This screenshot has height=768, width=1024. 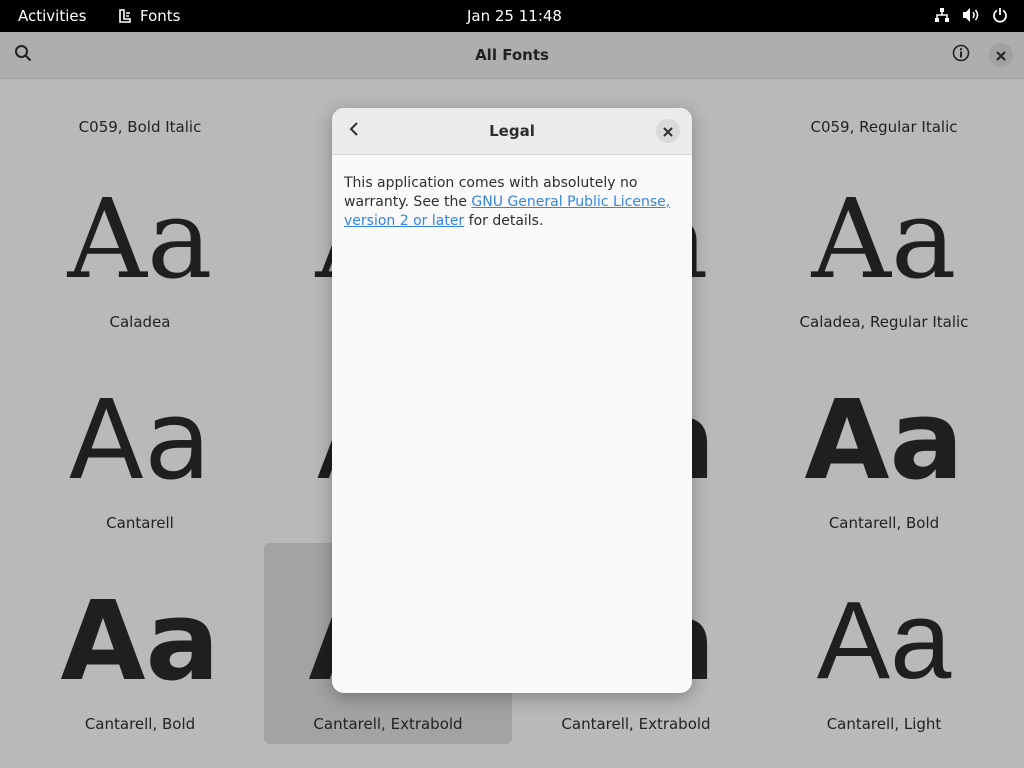 I want to click on dialog-header: Legal, so click(x=512, y=131).